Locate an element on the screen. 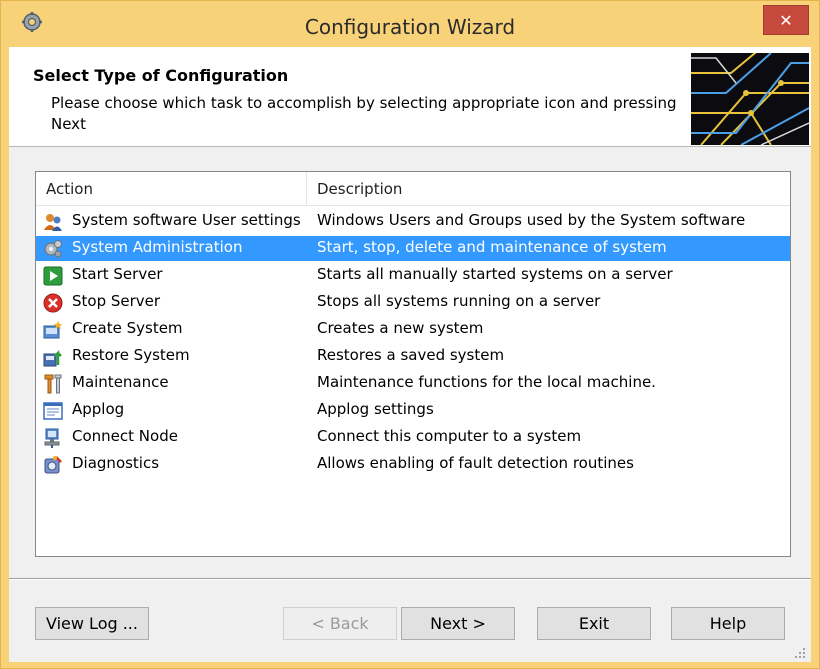 This screenshot has width=820, height=669. window-title: Configuration Wizard is located at coordinates (410, 27).